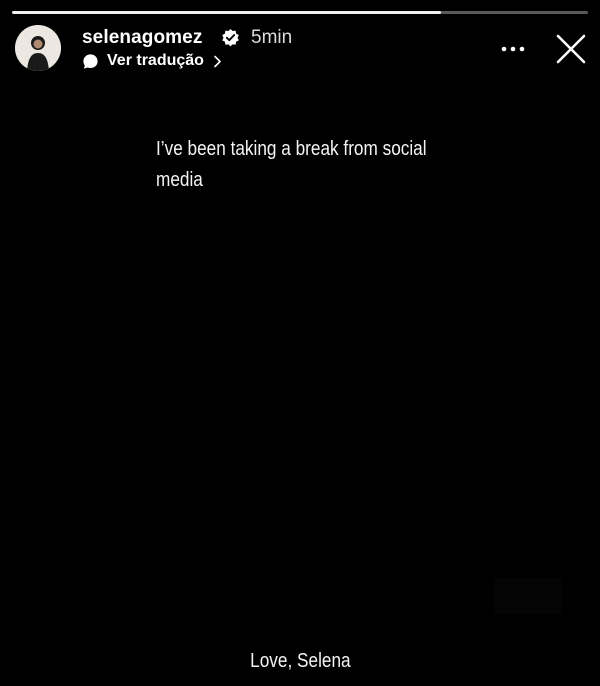  I want to click on story-signature: Love, Selena, so click(300, 661).